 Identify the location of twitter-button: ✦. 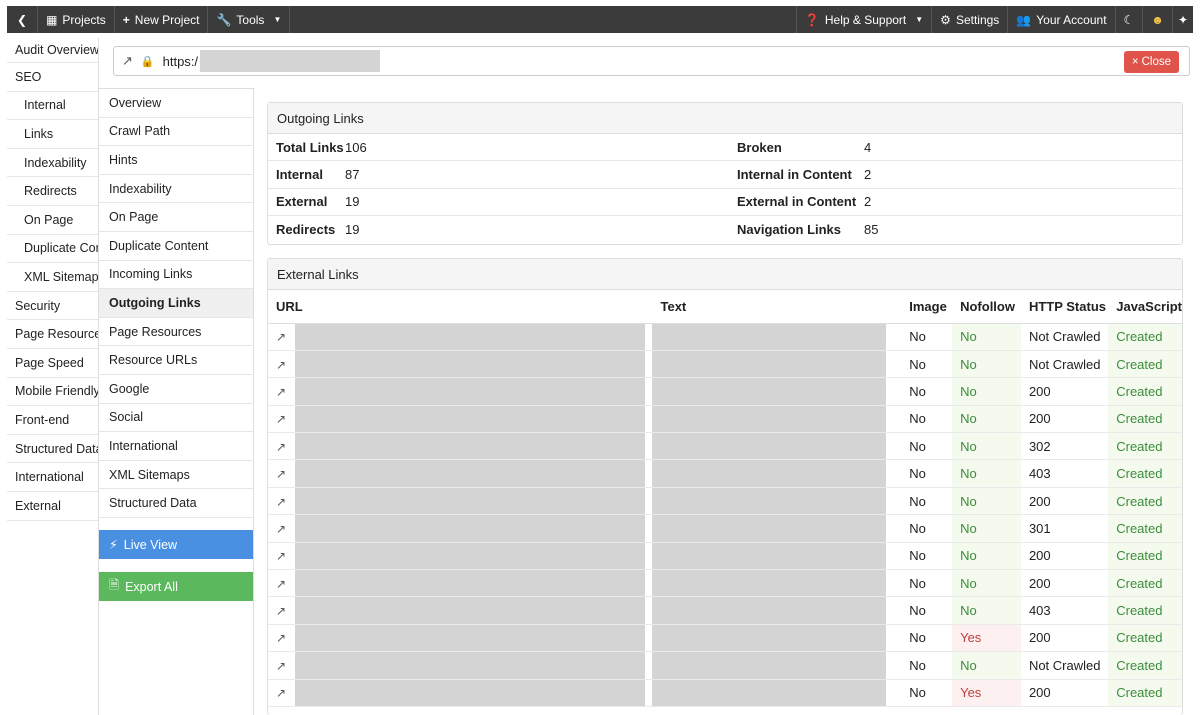
(1182, 19).